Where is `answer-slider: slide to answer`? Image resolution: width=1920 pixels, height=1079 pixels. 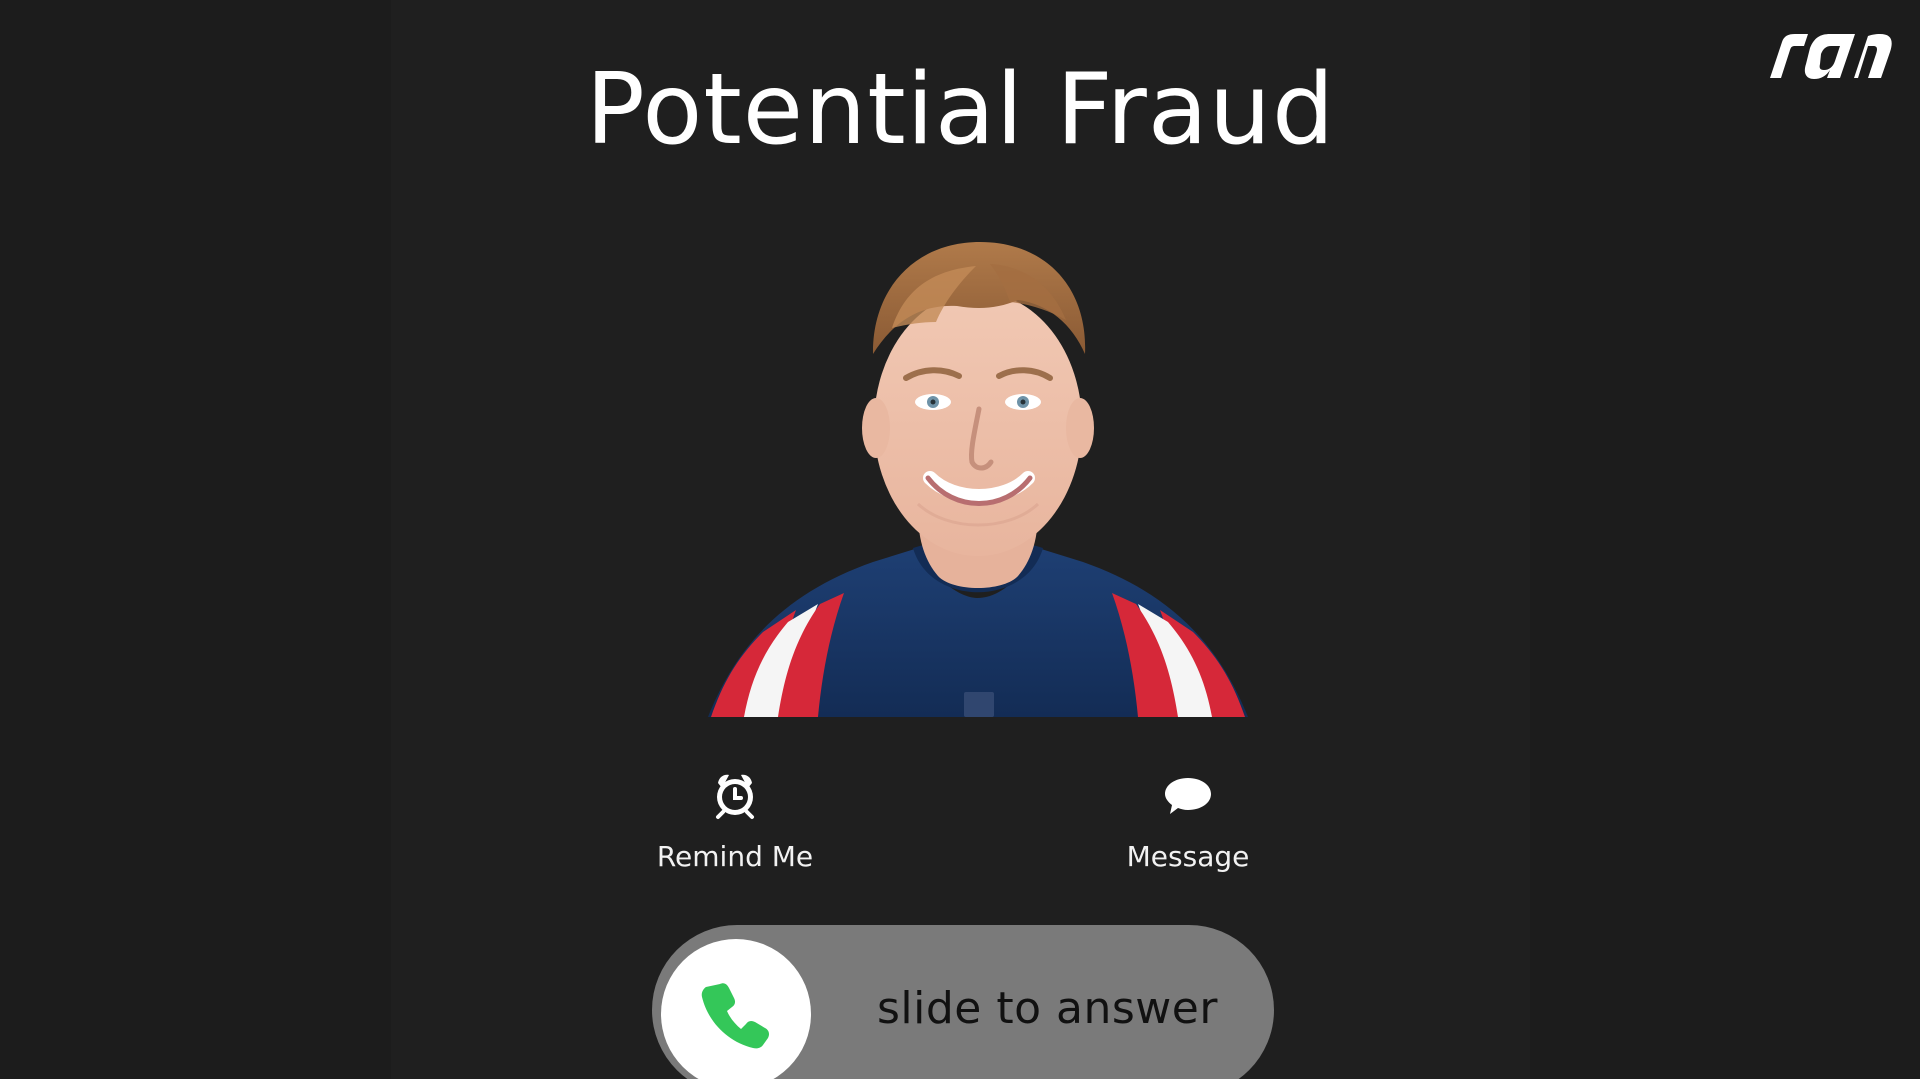 answer-slider: slide to answer is located at coordinates (963, 1002).